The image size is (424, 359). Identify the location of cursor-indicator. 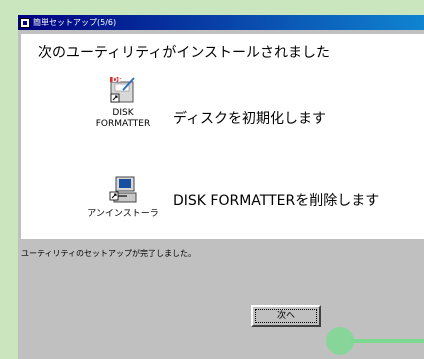
(340, 341).